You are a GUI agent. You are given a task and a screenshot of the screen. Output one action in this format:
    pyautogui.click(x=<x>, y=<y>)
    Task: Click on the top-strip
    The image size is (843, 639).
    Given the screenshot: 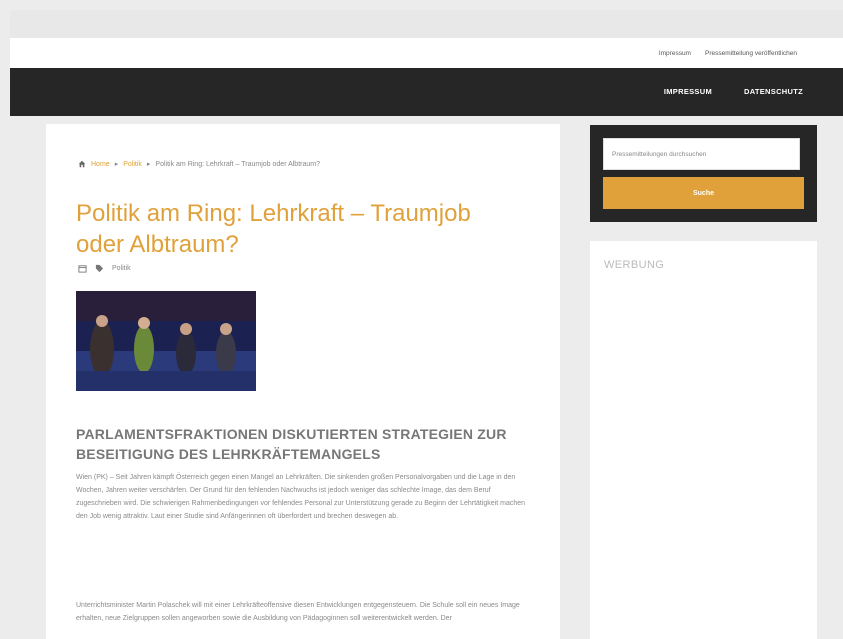 What is the action you would take?
    pyautogui.click(x=426, y=24)
    